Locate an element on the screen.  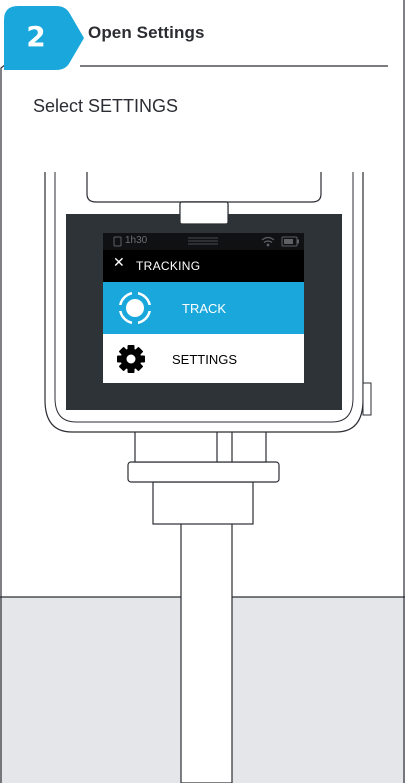
pole-flange is located at coordinates (203, 472).